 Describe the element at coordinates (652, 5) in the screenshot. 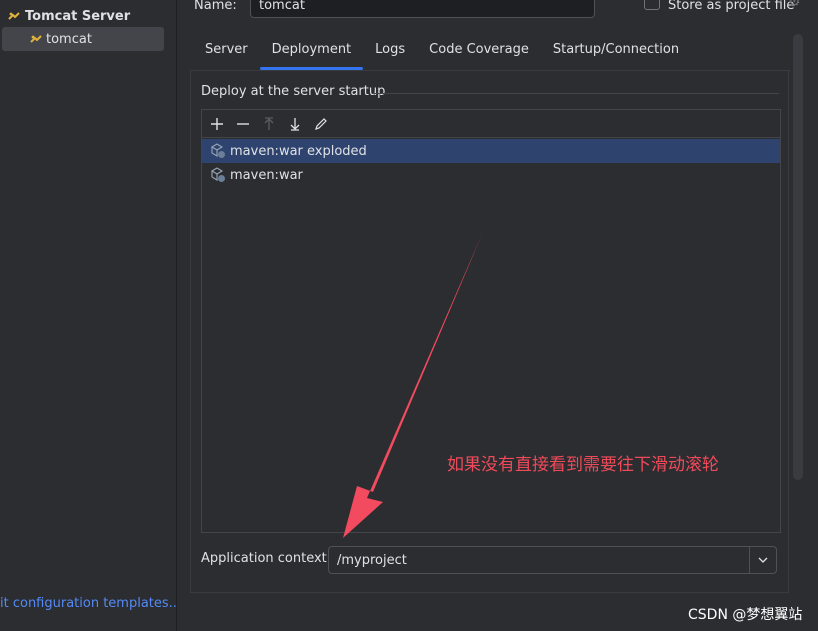

I see `store-as-project-checkbox` at that location.